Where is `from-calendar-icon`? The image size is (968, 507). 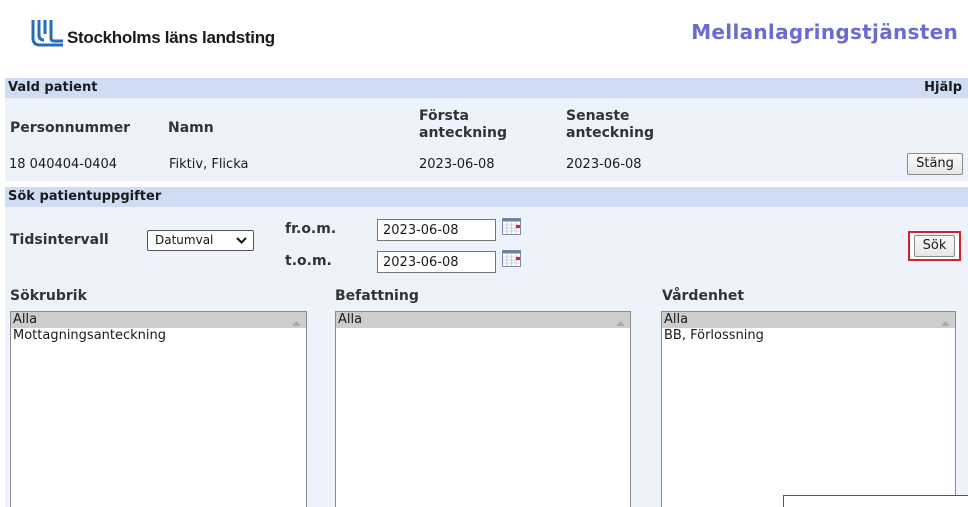
from-calendar-icon is located at coordinates (511, 226).